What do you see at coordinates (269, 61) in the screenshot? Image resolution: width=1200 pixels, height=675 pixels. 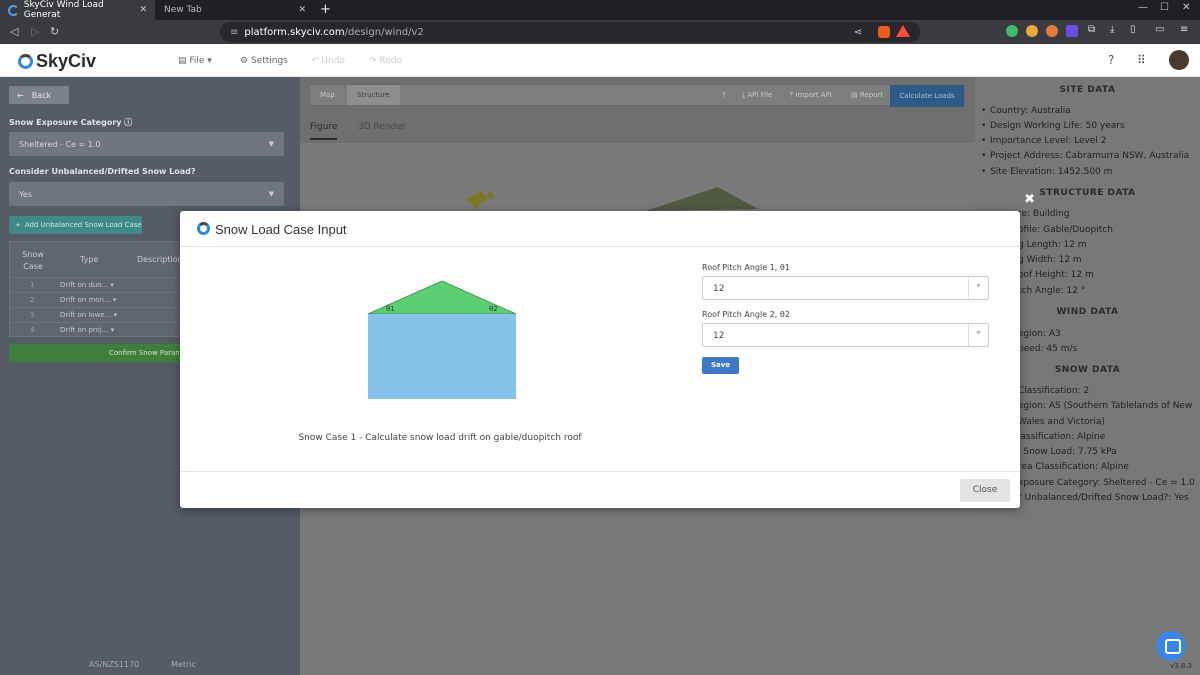 I see `settings-menu-label: Settings` at bounding box center [269, 61].